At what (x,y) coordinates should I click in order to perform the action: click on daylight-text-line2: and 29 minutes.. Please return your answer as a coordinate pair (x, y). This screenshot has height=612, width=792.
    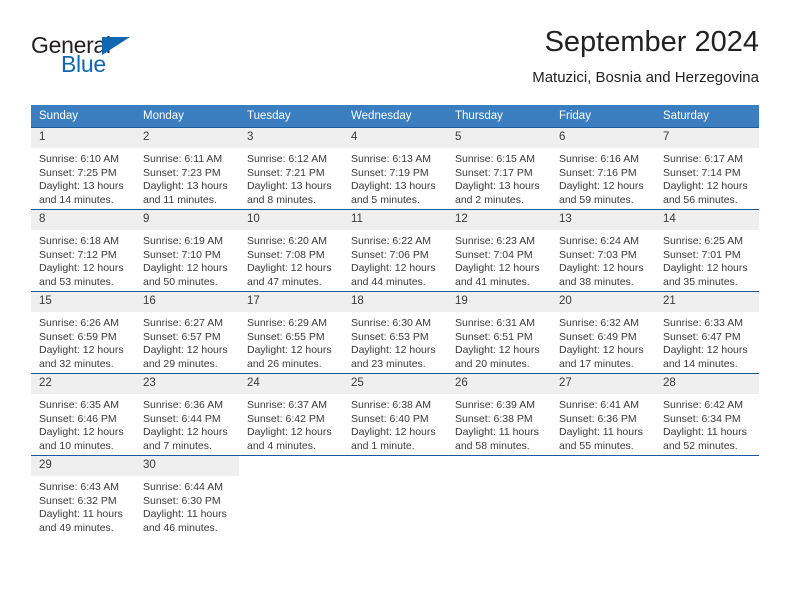
    Looking at the image, I should click on (180, 363).